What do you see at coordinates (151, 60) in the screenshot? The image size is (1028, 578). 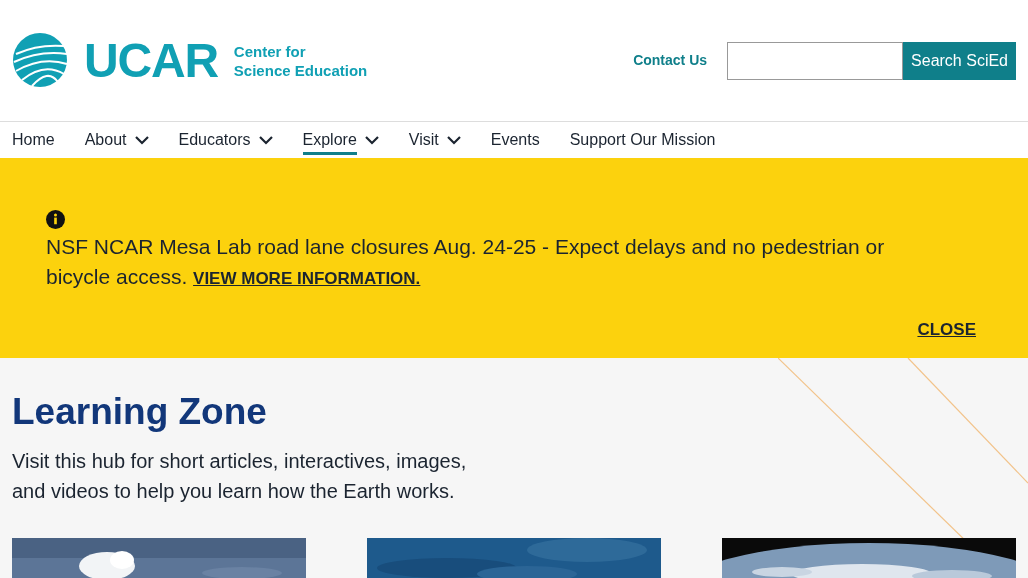 I see `logo-text: UCAR` at bounding box center [151, 60].